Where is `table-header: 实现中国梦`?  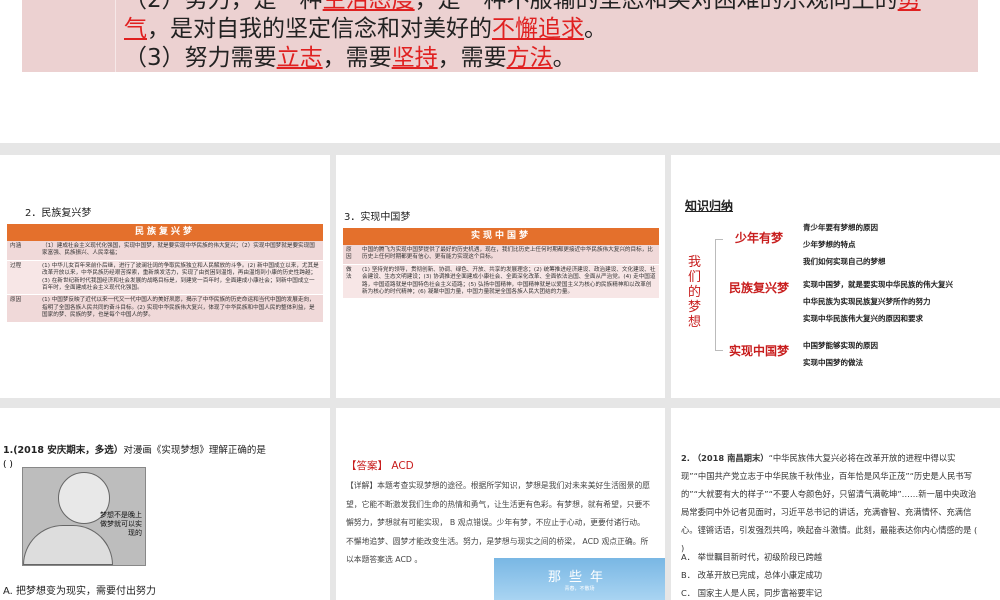 table-header: 实现中国梦 is located at coordinates (501, 236).